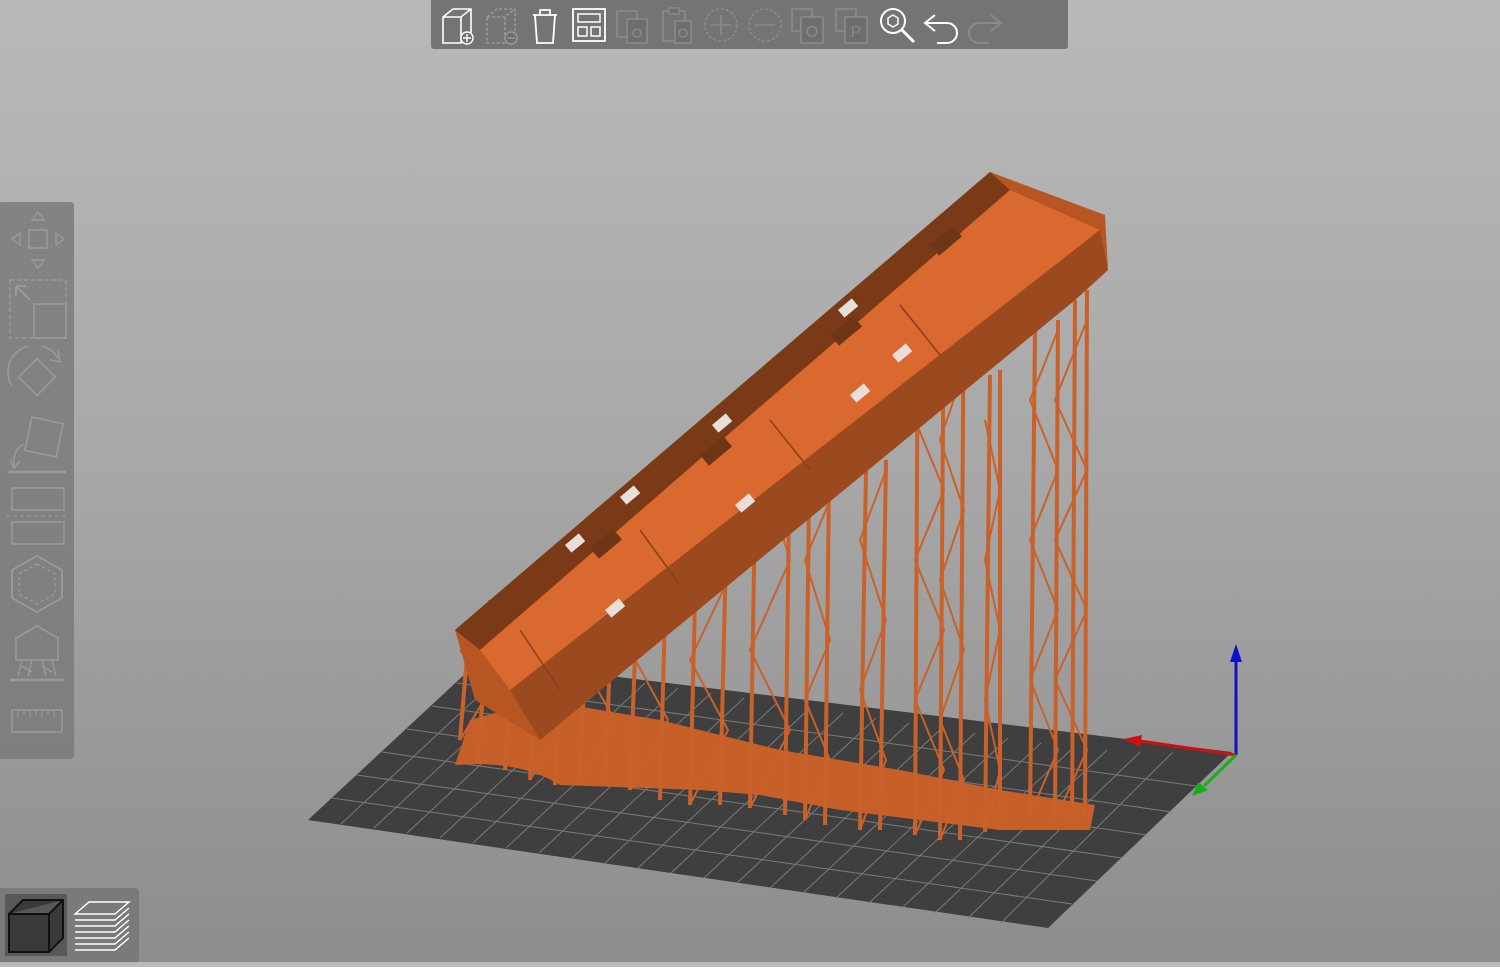 The width and height of the screenshot is (1500, 967). I want to click on split-to-objects-button: O, so click(809, 25).